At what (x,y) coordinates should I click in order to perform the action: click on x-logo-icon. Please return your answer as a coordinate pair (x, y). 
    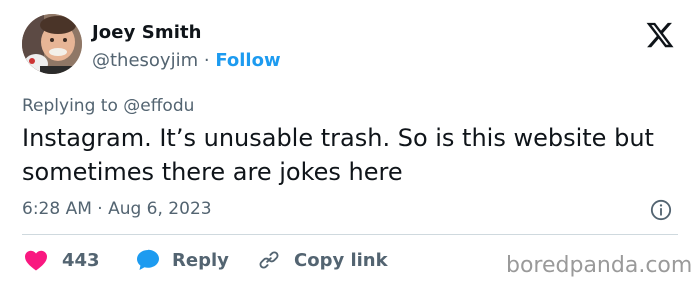
    Looking at the image, I should click on (660, 35).